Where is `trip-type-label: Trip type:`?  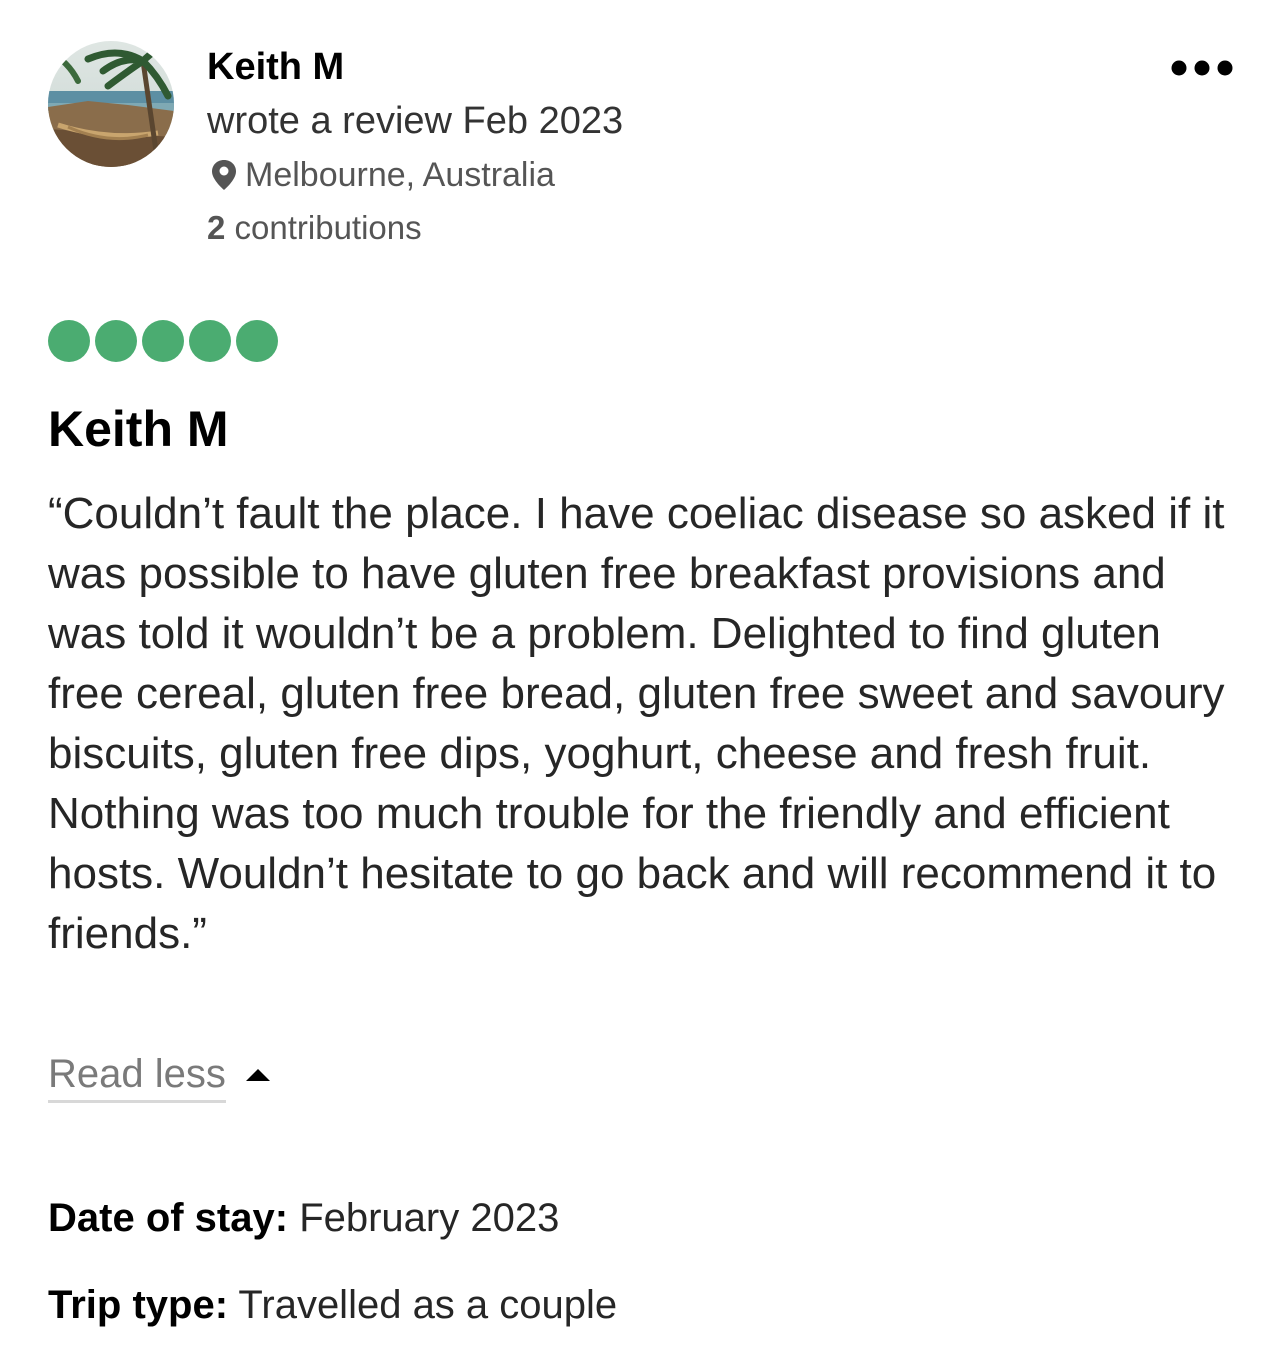
trip-type-label: Trip type: is located at coordinates (138, 1305).